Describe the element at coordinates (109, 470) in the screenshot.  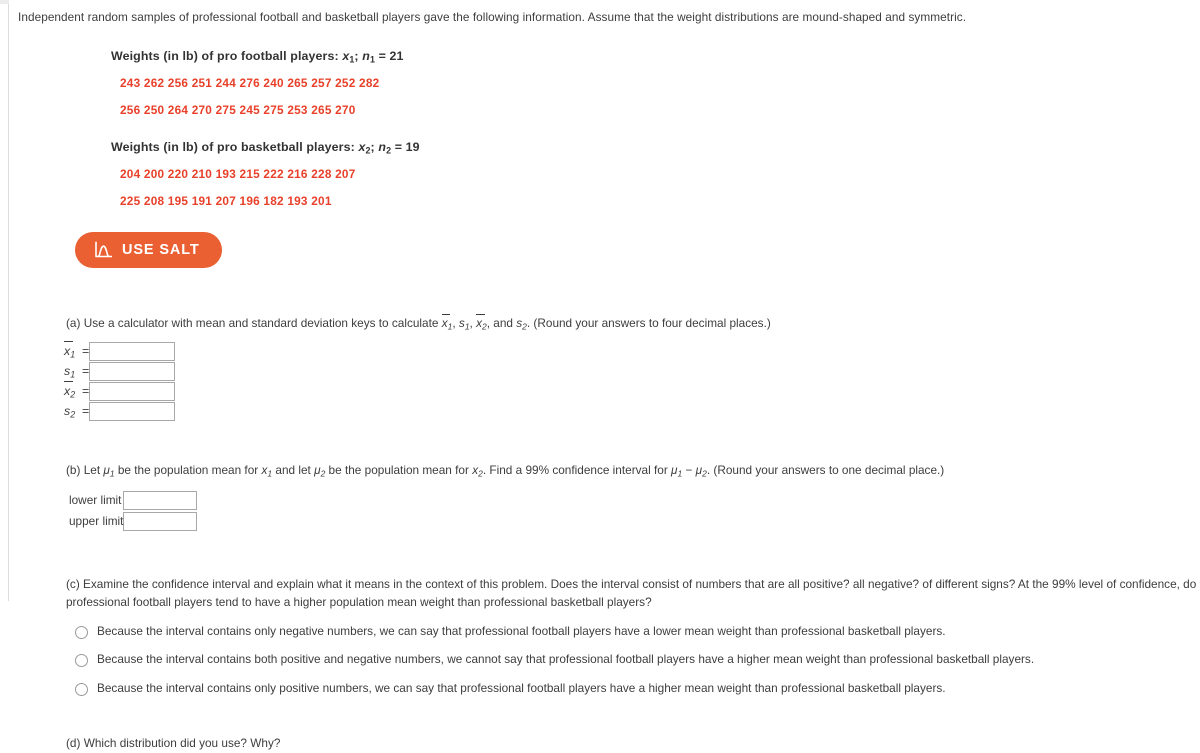
I see `part-b-mu1: μ1` at that location.